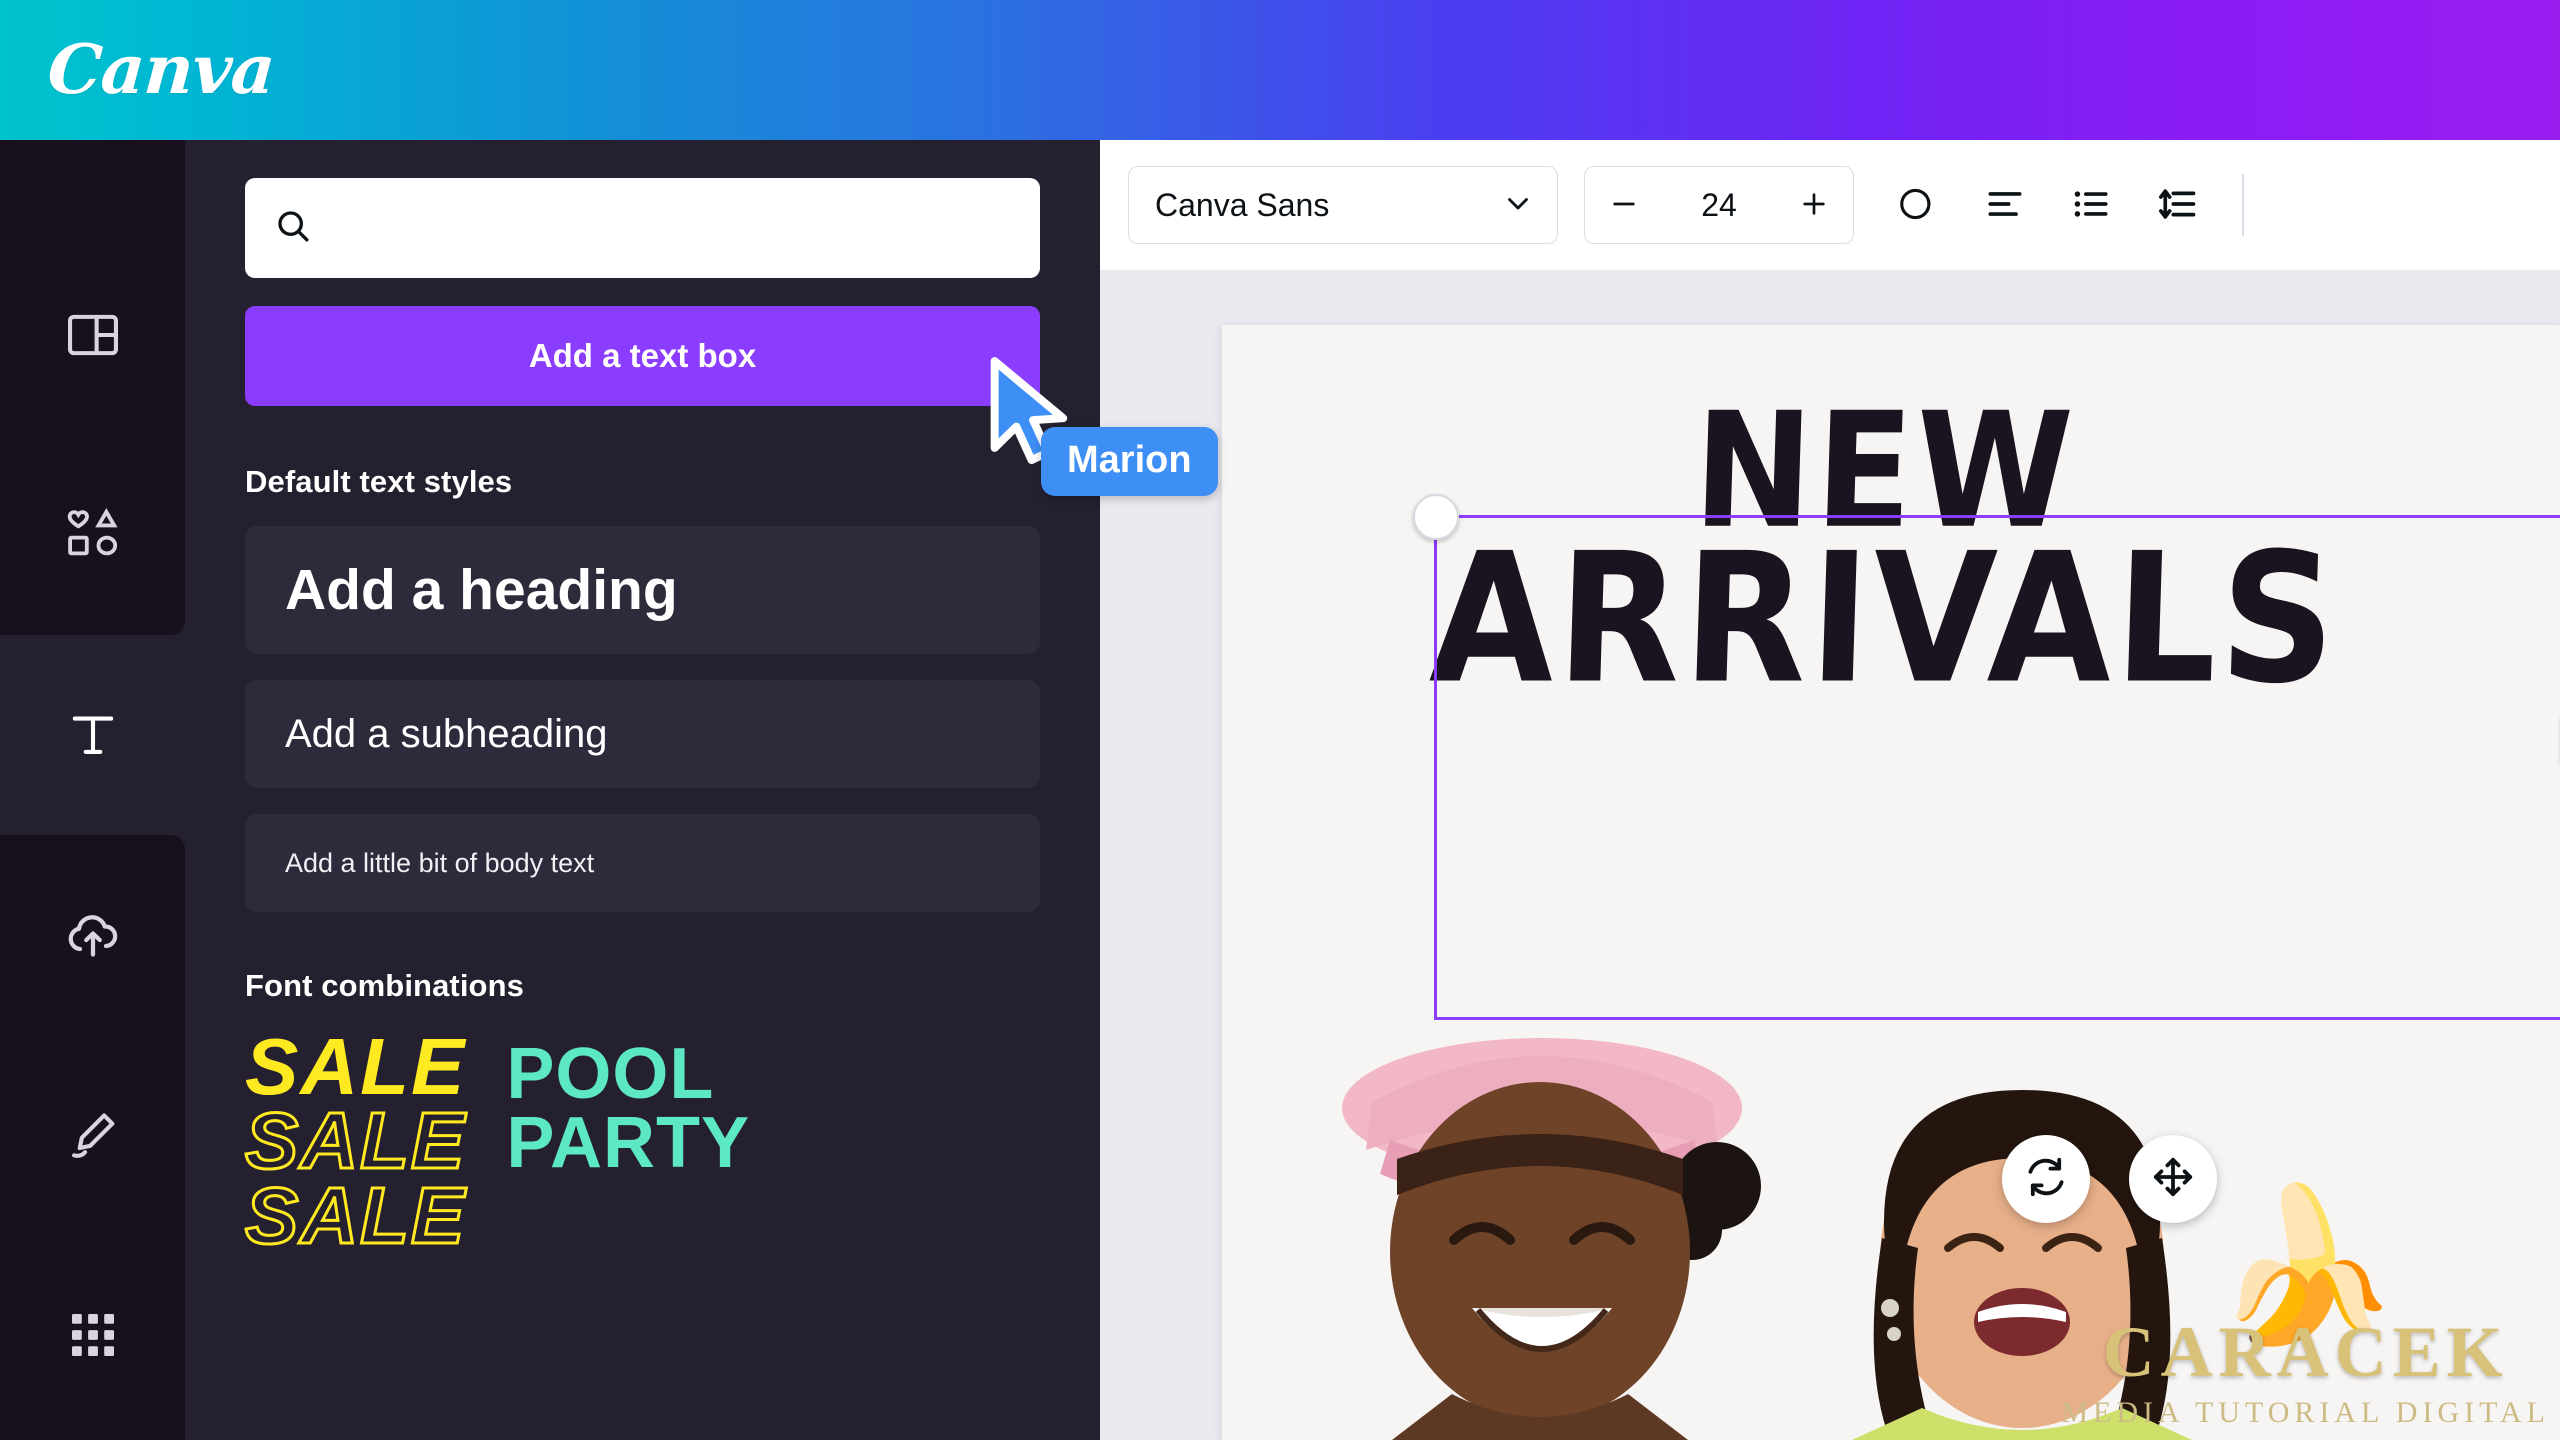  What do you see at coordinates (481, 590) in the screenshot?
I see `text-style-label: Add a heading` at bounding box center [481, 590].